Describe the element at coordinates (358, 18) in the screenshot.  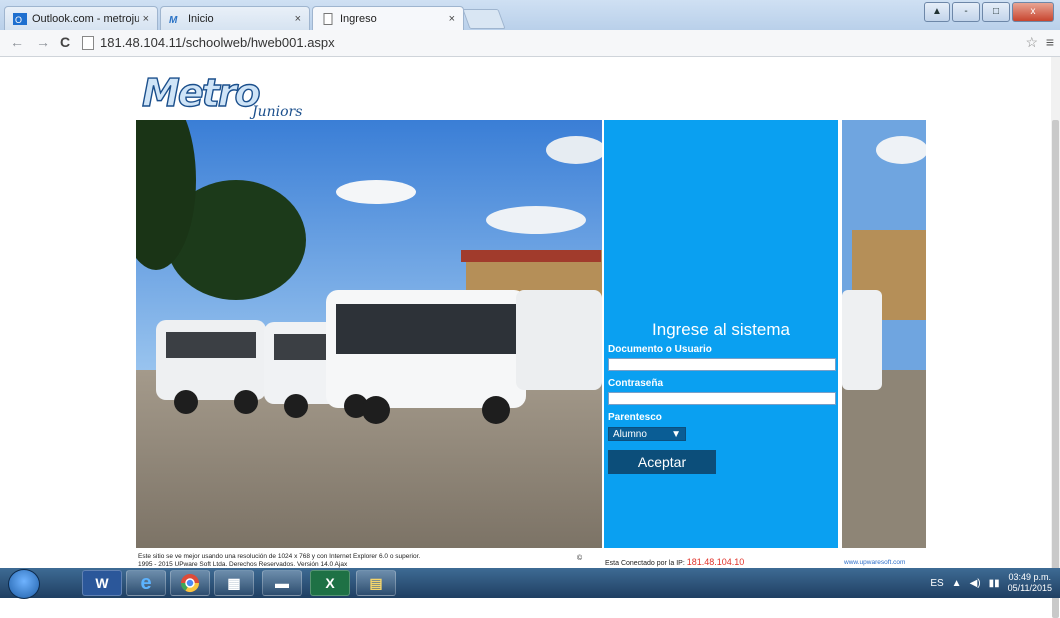
I see `tab-ingreso-label: Ingreso` at that location.